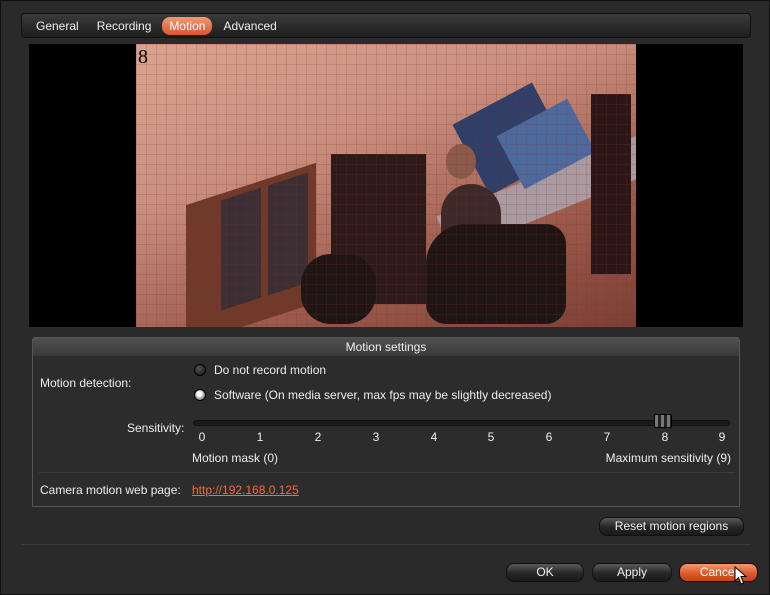  Describe the element at coordinates (665, 437) in the screenshot. I see `tick-label: 8` at that location.